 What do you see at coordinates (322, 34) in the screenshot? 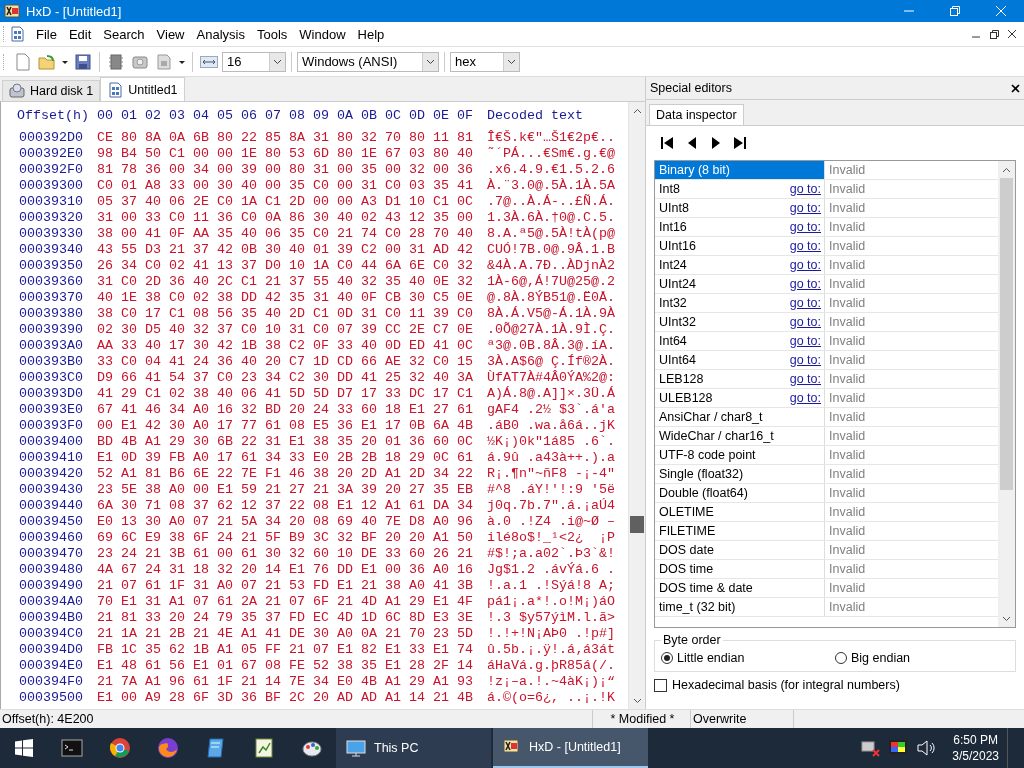
I see `menu-item: Window` at bounding box center [322, 34].